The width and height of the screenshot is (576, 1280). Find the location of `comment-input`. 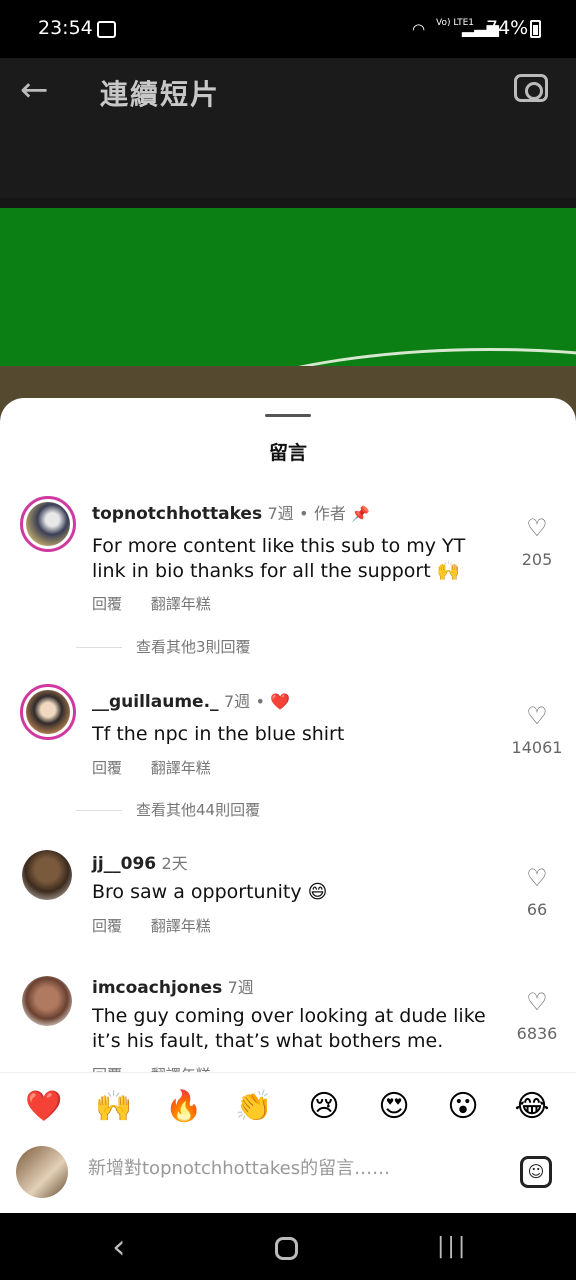

comment-input is located at coordinates (288, 1168).